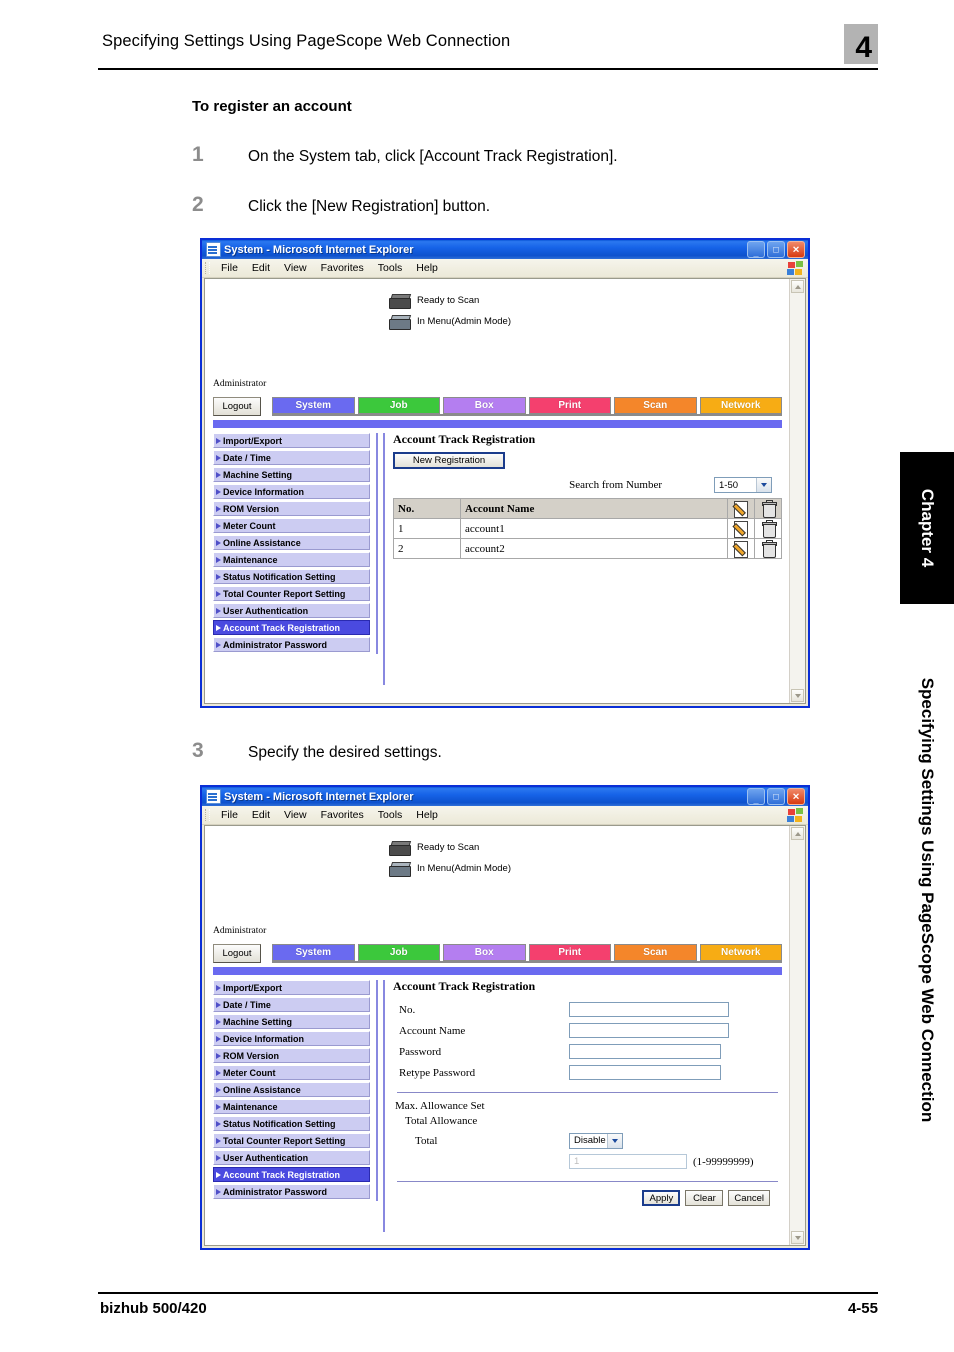 The width and height of the screenshot is (954, 1352). I want to click on retype-password-input, so click(645, 1072).